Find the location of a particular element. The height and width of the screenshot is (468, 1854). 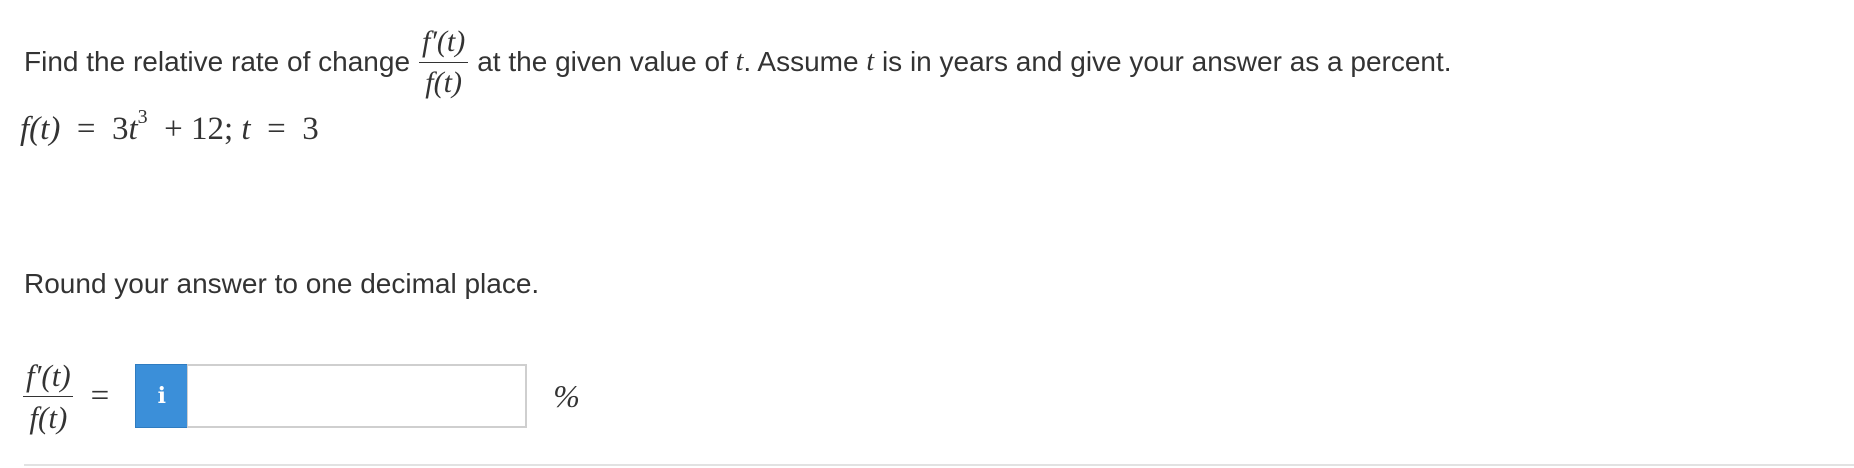

answer-input is located at coordinates (357, 396).